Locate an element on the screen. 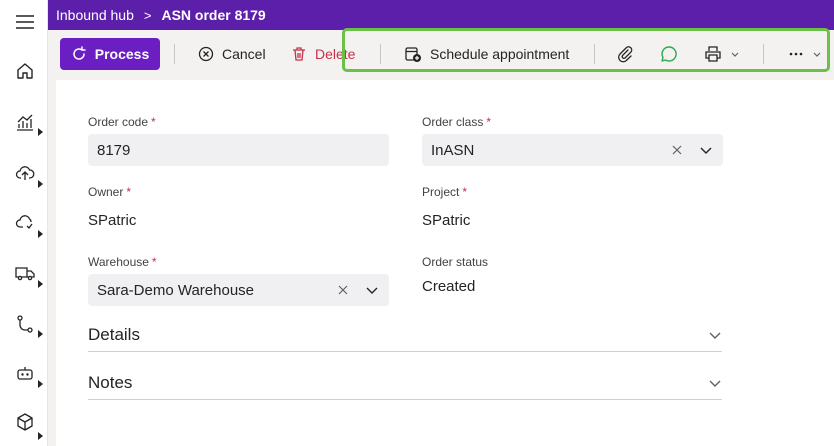  cloud-sync-icon is located at coordinates (25, 223).